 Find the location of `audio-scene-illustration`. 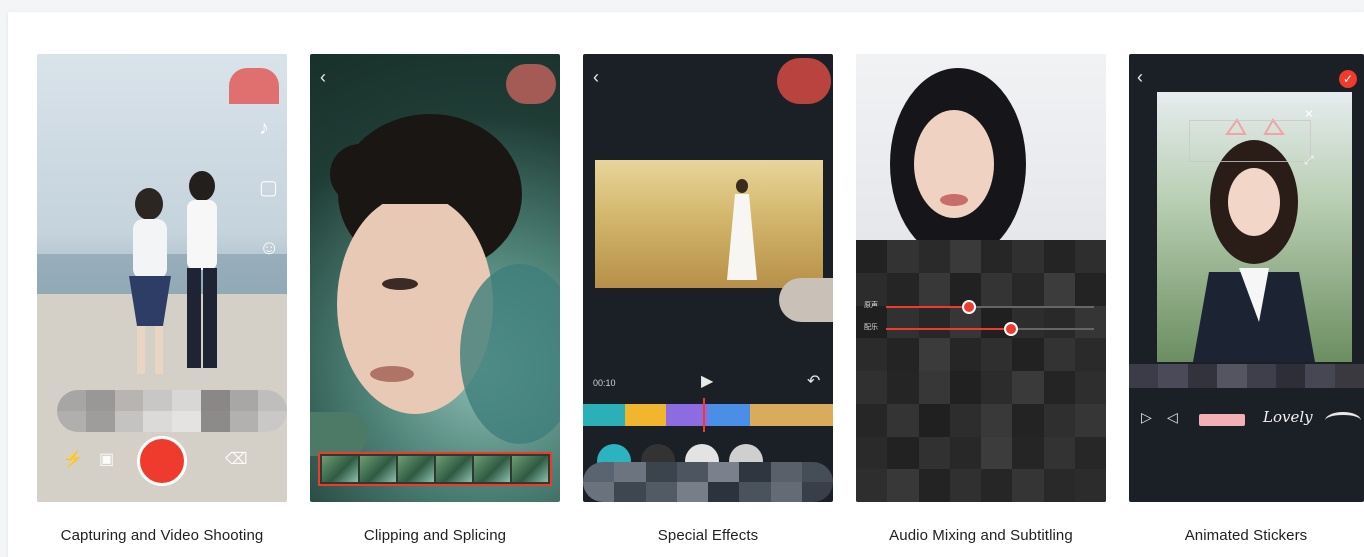

audio-scene-illustration is located at coordinates (958, 161).